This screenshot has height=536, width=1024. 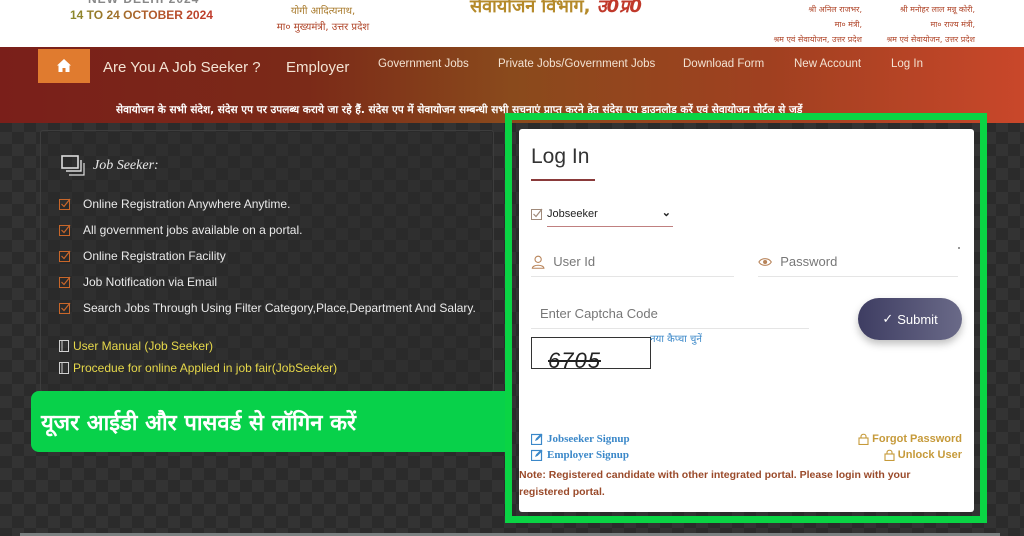 I want to click on unlock-user-link: Unlock User, so click(x=923, y=455).